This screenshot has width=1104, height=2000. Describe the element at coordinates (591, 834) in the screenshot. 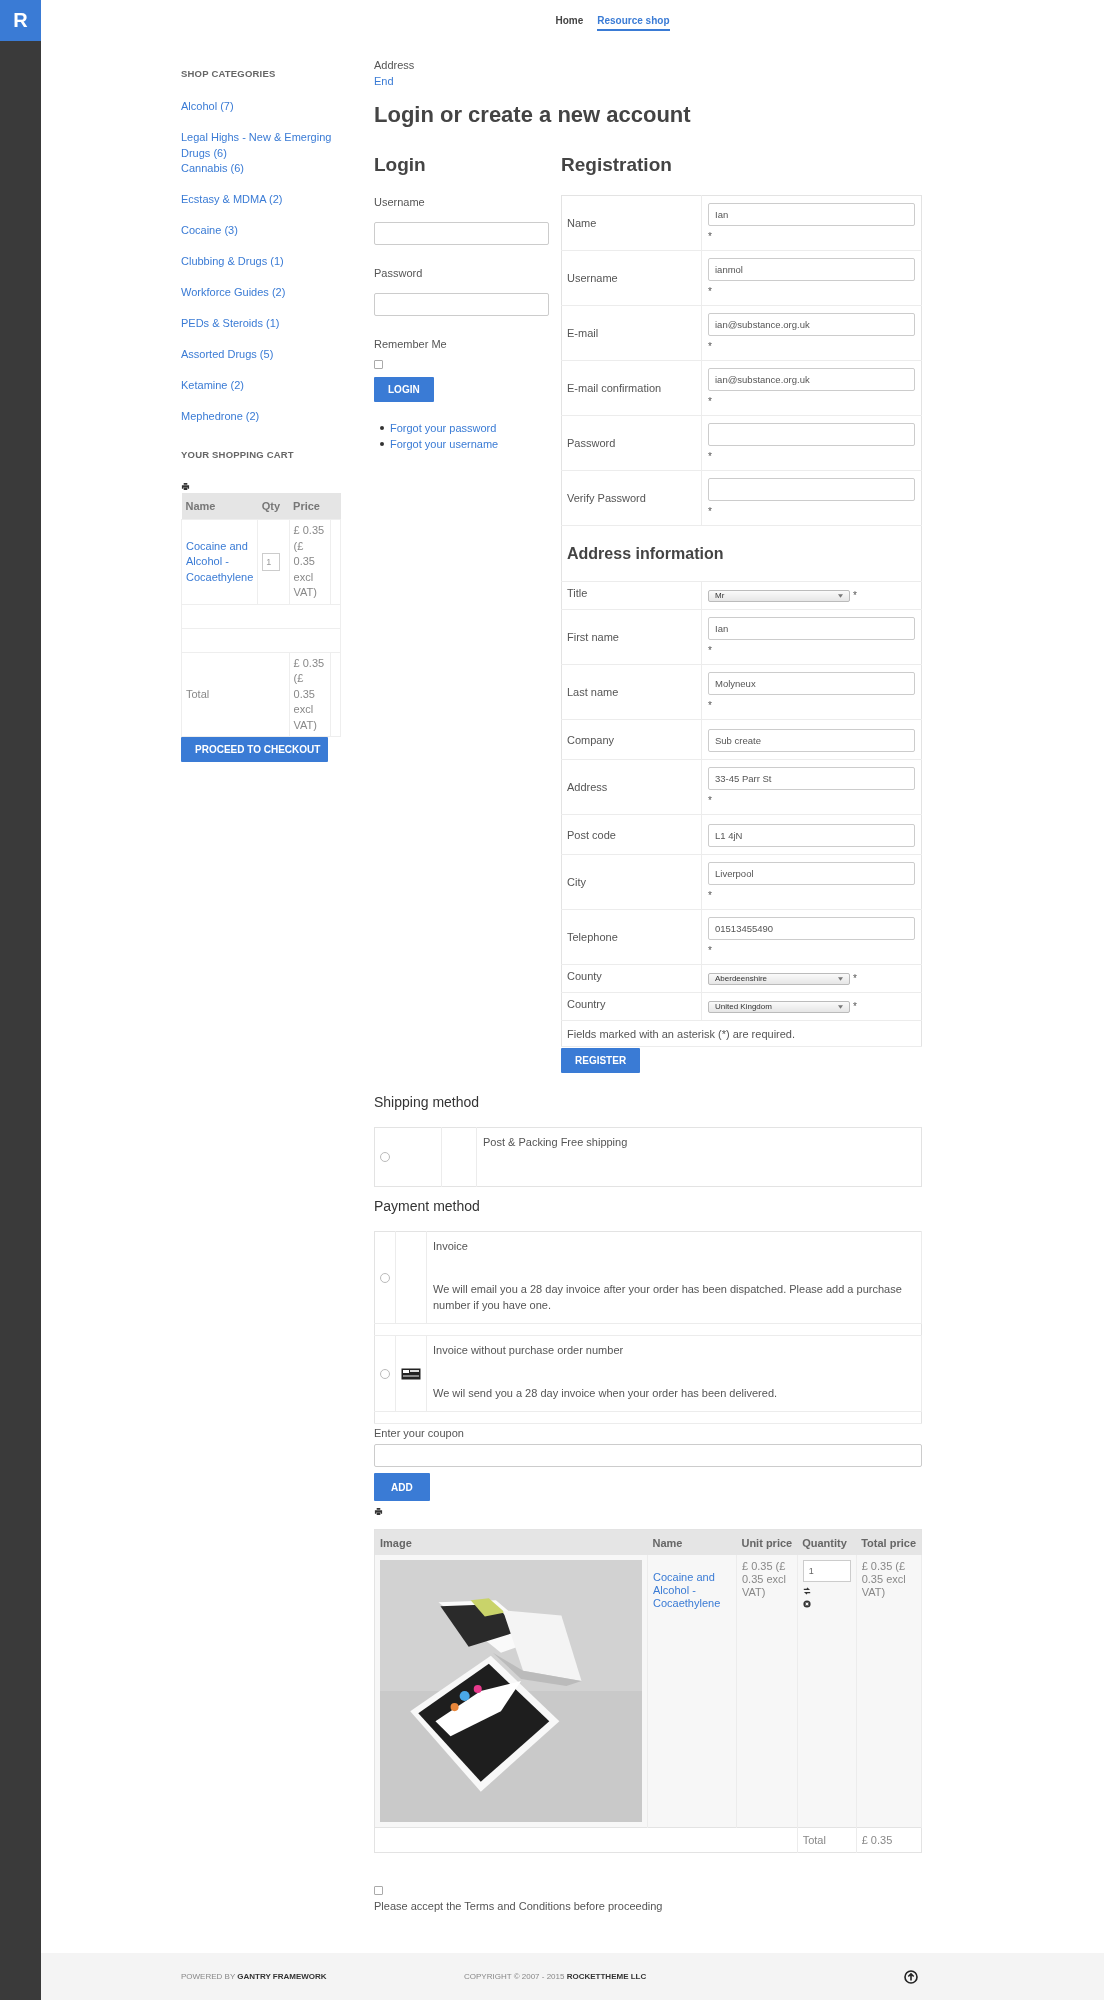

I see `field-label: Post code` at that location.